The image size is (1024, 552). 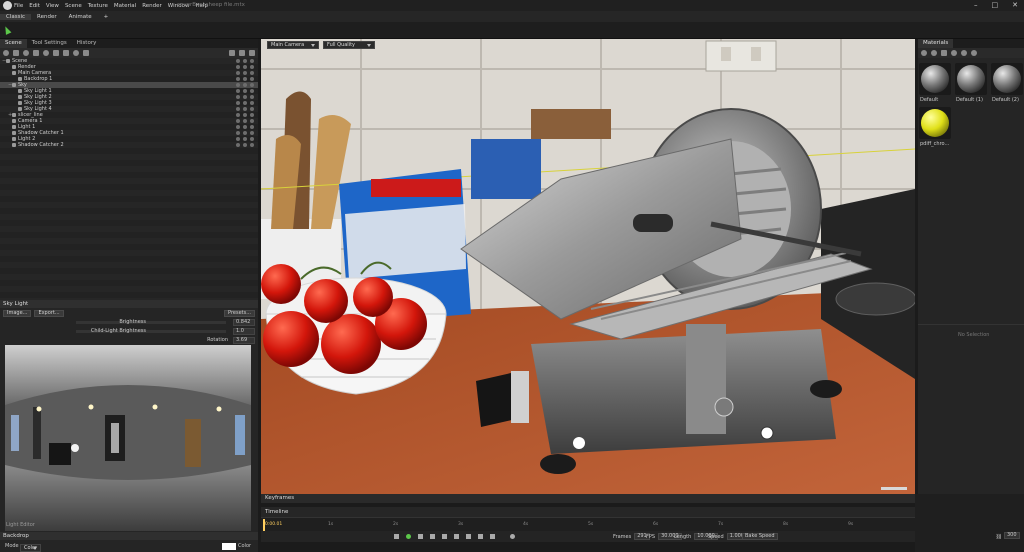 What do you see at coordinates (588, 524) in the screenshot?
I see `timeline-ruler: 0:00.01 1s 2s 3s 4s 5s 6s 7s 8s 9s` at bounding box center [588, 524].